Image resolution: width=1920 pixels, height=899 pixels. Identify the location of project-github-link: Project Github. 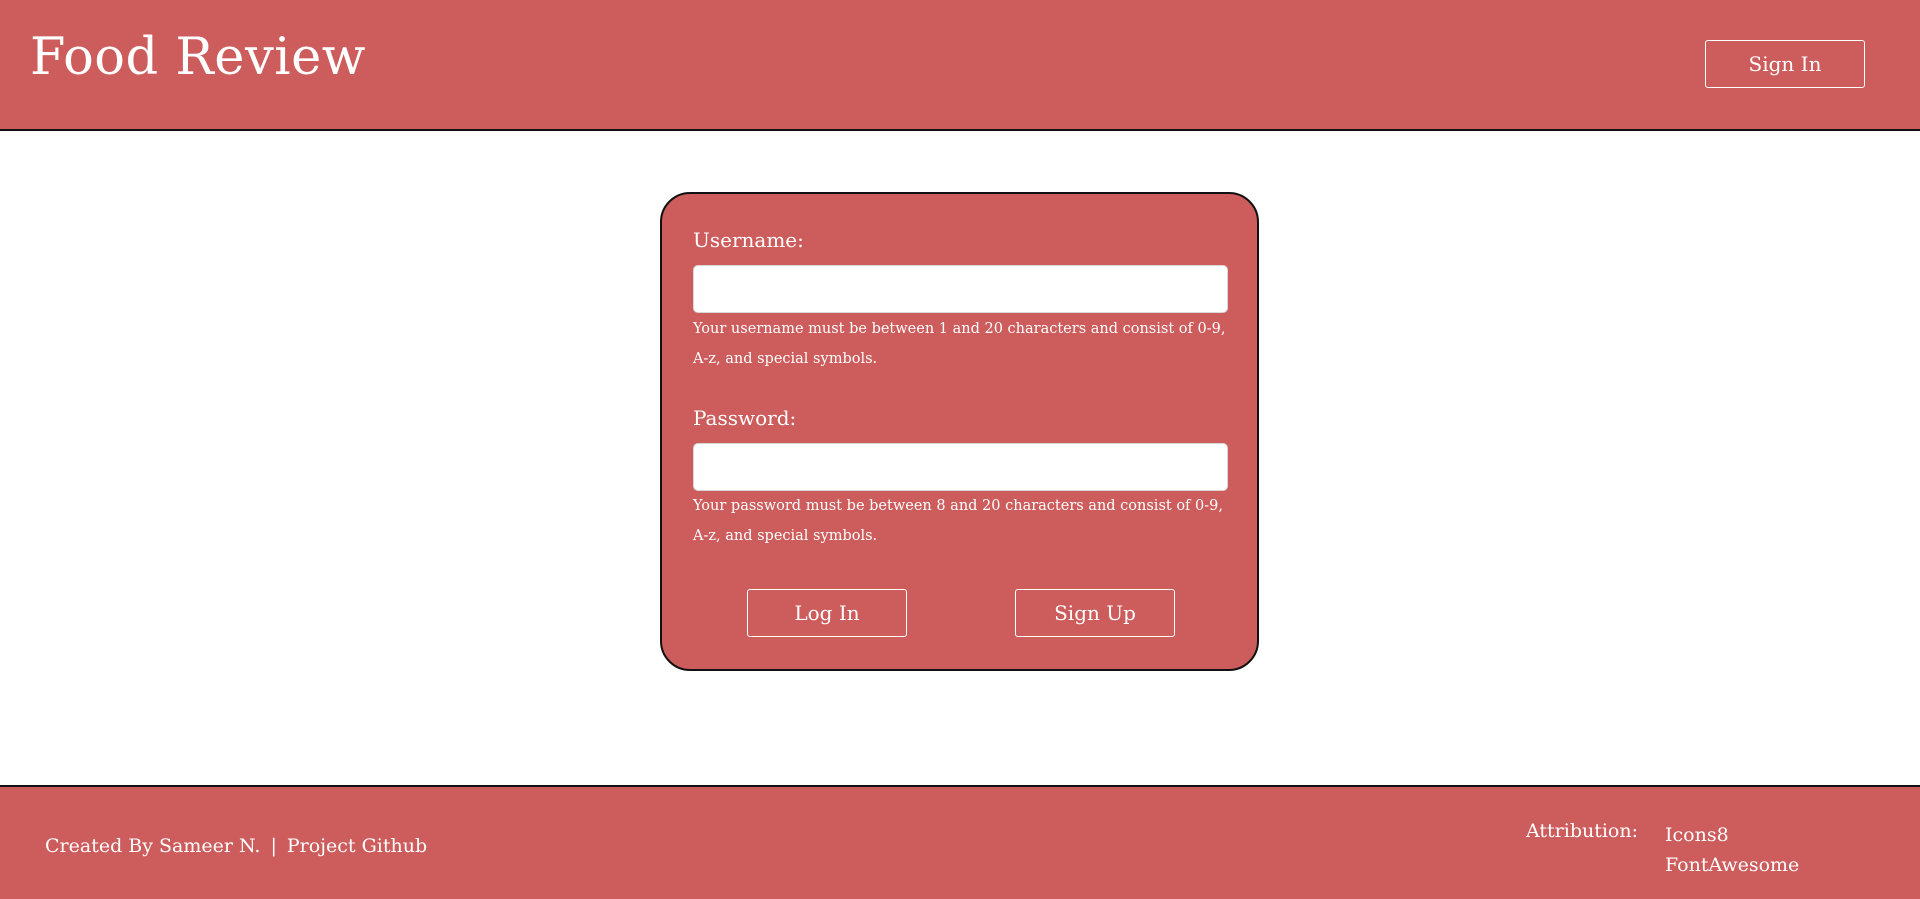
(357, 846).